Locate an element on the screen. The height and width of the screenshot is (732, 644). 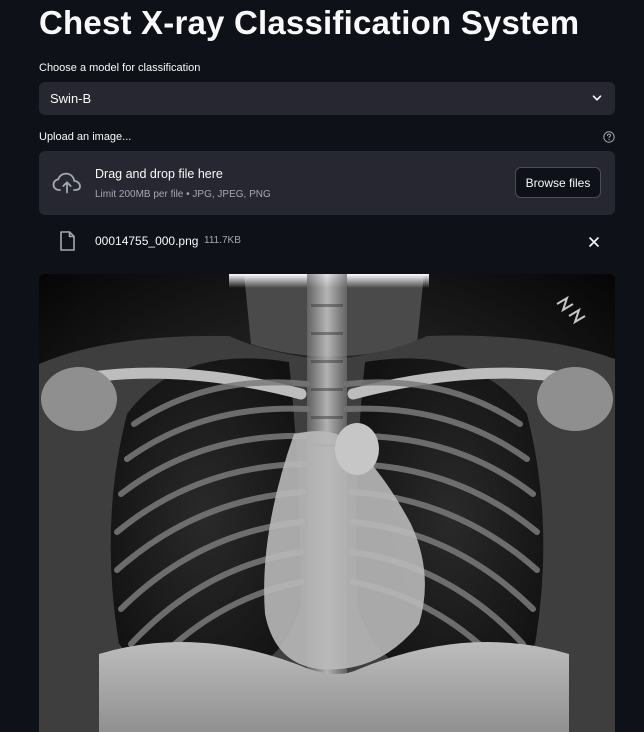
browse-files-button: Browse files is located at coordinates (558, 182).